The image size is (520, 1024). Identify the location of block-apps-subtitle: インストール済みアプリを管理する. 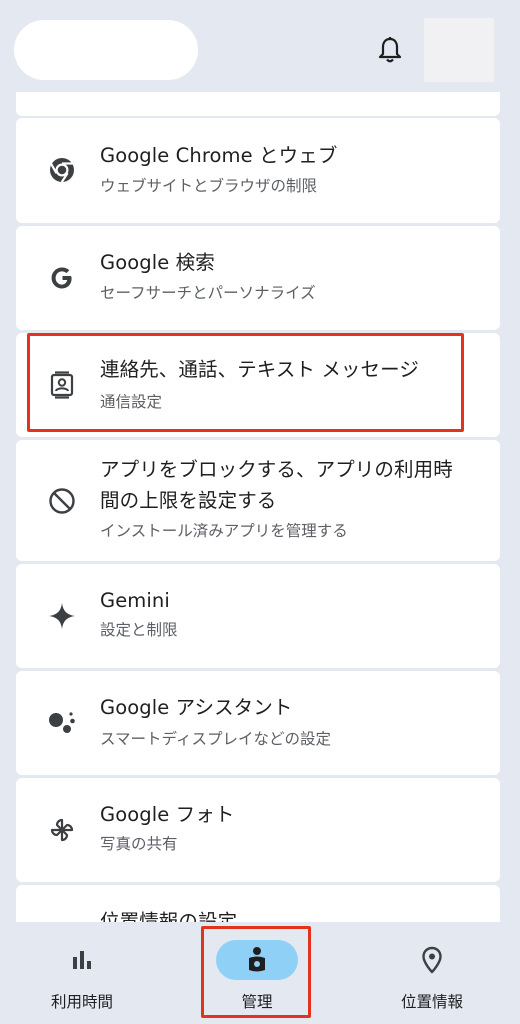
(224, 531).